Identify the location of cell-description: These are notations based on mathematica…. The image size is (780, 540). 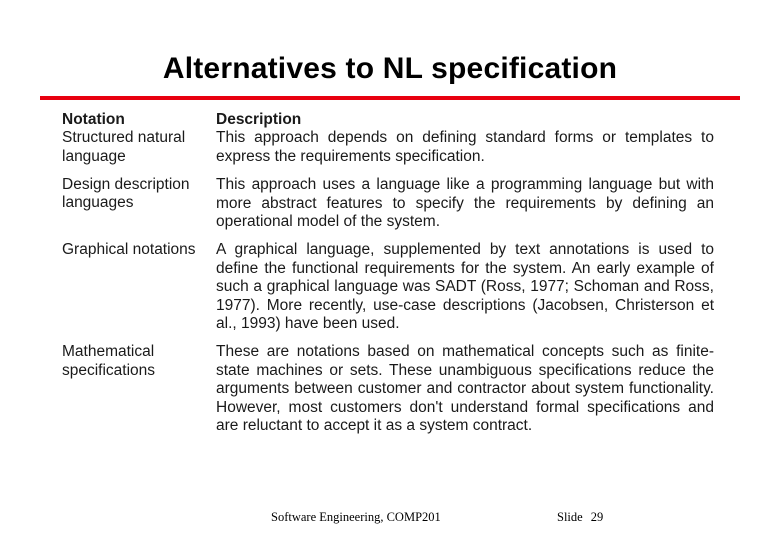
(465, 389).